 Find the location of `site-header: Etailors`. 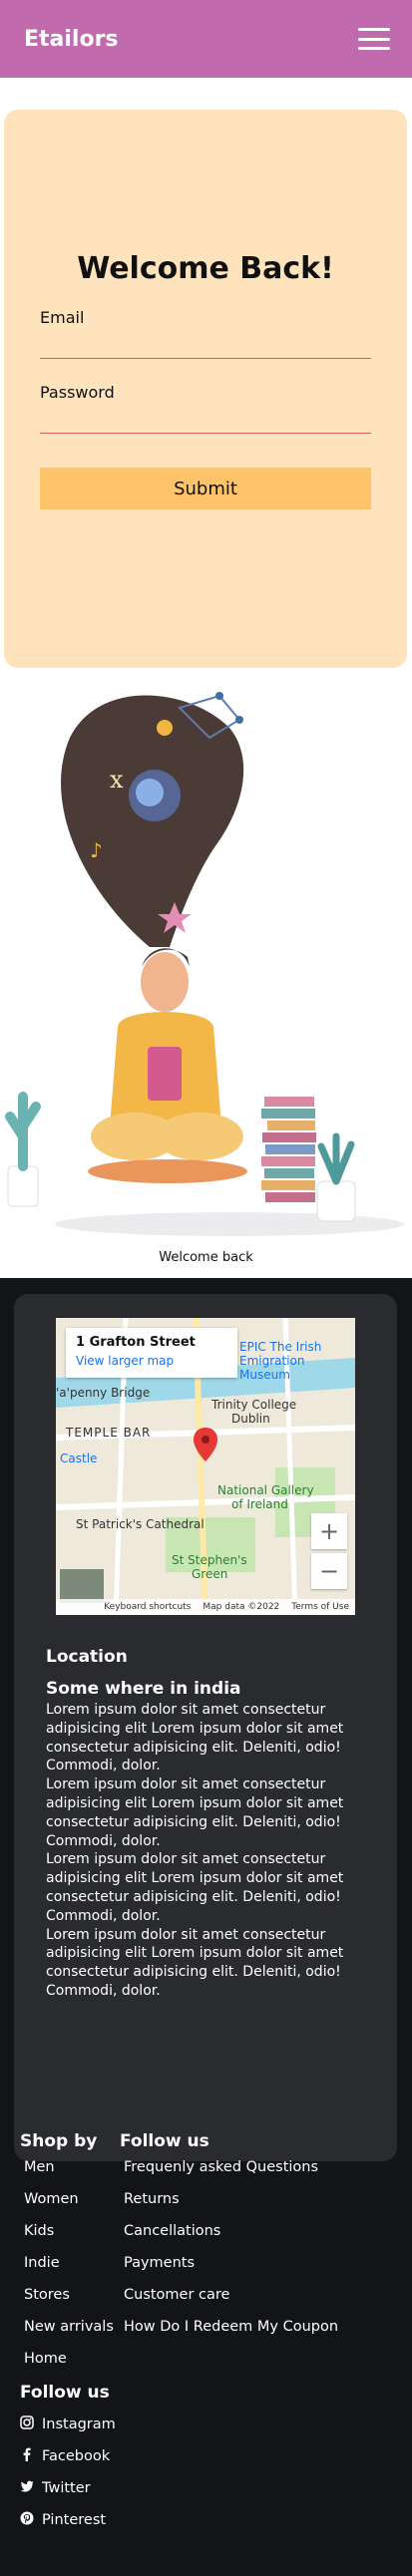

site-header: Etailors is located at coordinates (206, 39).